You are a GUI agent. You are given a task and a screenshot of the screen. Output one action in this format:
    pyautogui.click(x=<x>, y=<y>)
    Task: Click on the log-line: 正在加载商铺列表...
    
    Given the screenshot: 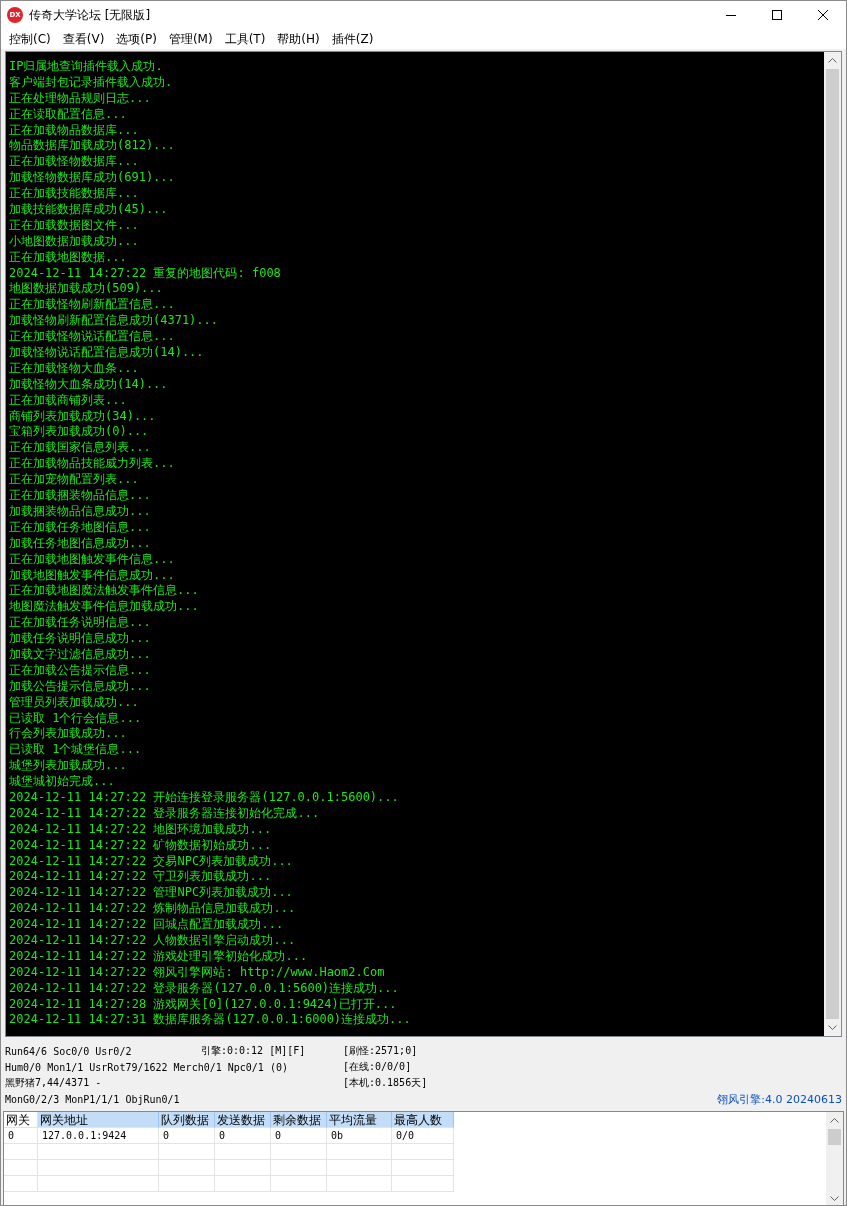 What is the action you would take?
    pyautogui.click(x=68, y=400)
    